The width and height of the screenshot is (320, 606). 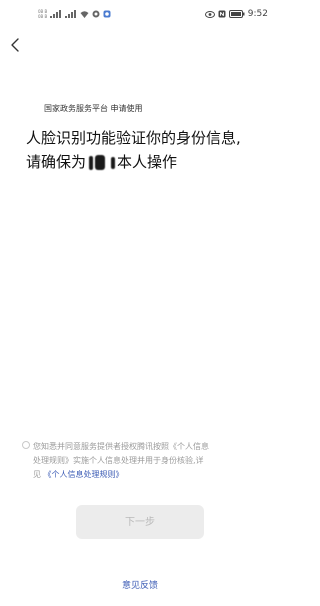 I want to click on headline-line-2: 请确保为 本人操作, so click(x=146, y=162).